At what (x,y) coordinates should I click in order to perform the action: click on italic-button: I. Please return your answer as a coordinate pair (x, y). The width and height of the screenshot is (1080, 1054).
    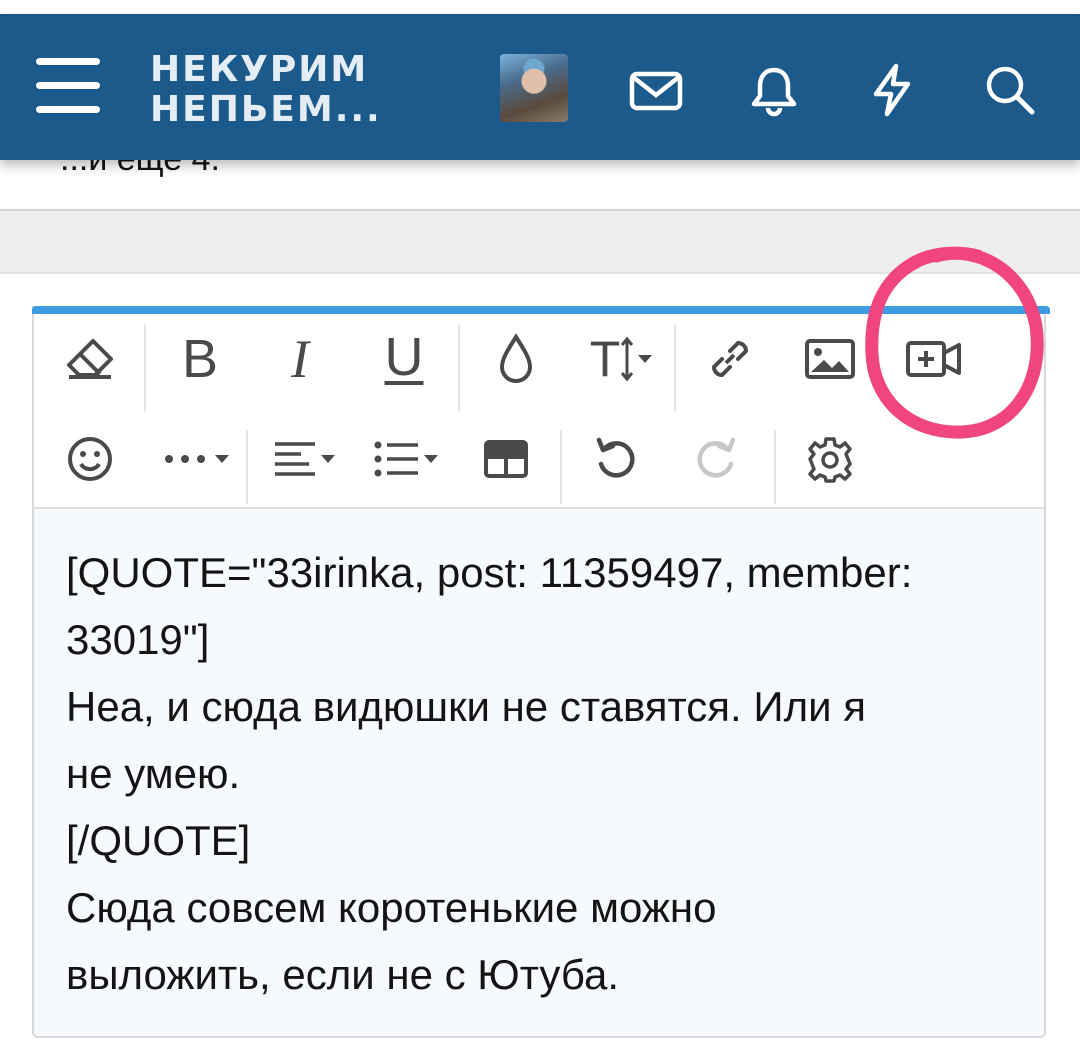
    Looking at the image, I should click on (300, 359).